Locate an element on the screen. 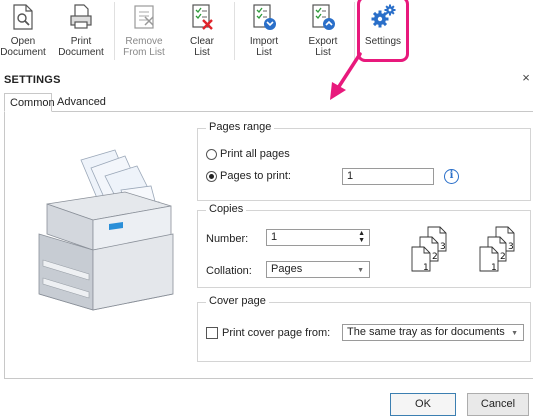 Image resolution: width=533 pixels, height=416 pixels. open-document-button: Open Document is located at coordinates (23, 32).